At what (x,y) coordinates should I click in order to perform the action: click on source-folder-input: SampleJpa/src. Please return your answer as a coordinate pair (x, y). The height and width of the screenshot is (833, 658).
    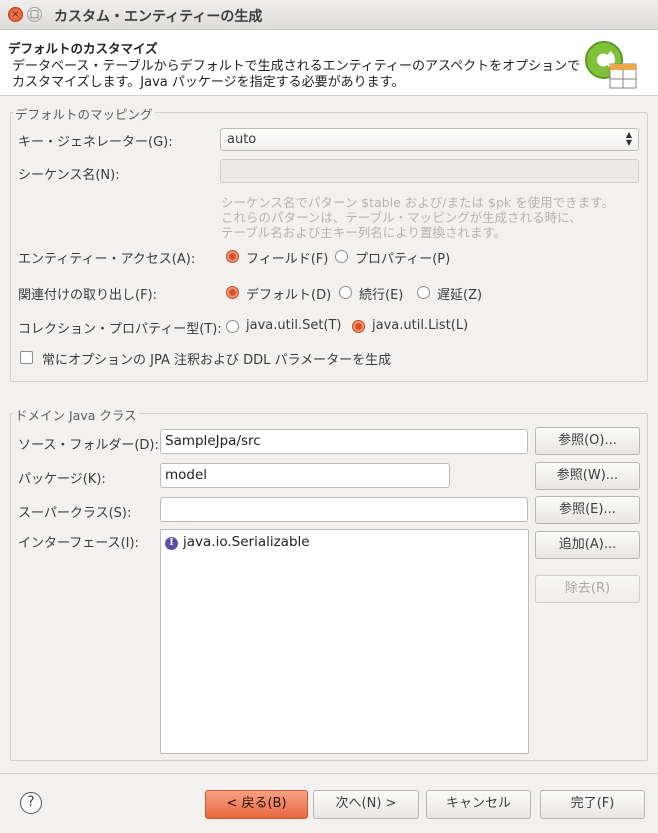
    Looking at the image, I should click on (344, 441).